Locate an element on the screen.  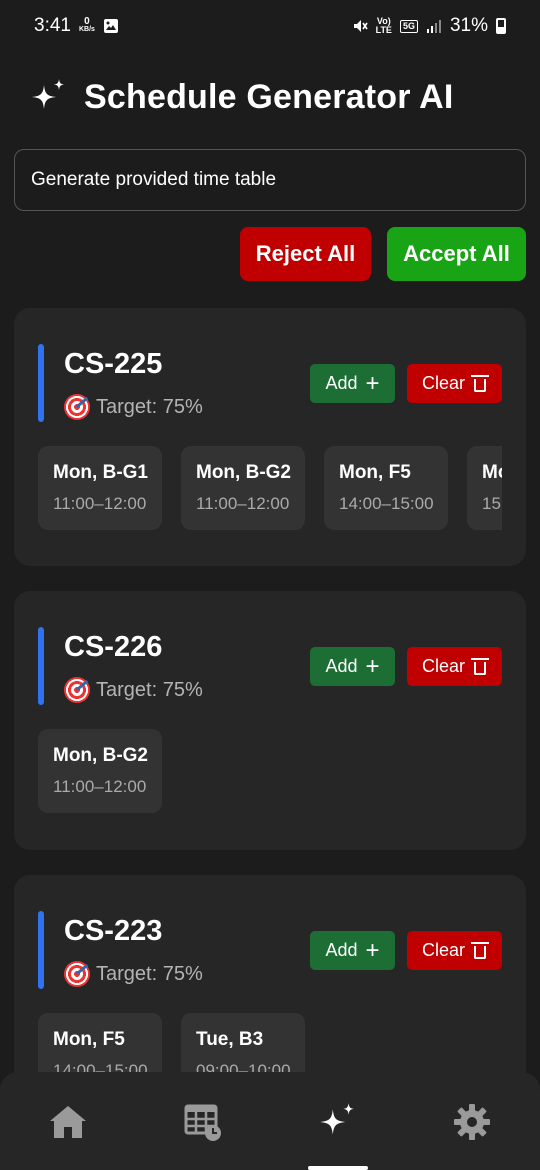
volte-indicator: Vo) LTE is located at coordinates (384, 26).